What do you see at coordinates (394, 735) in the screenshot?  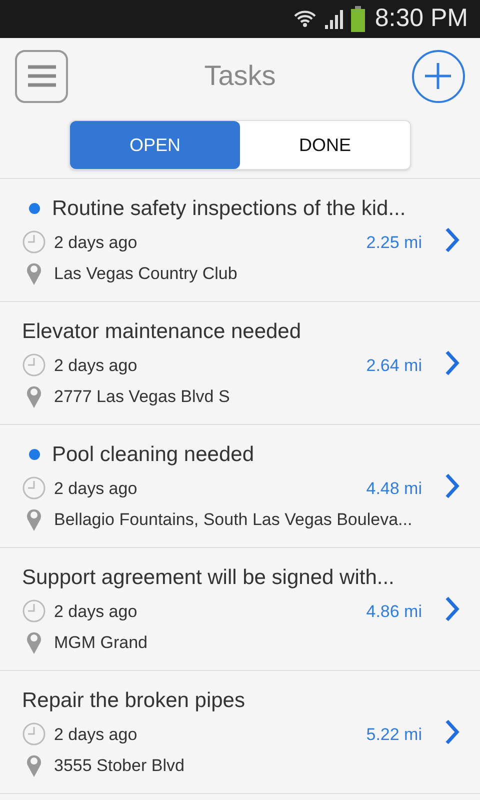 I see `distance: 5.22 mi` at bounding box center [394, 735].